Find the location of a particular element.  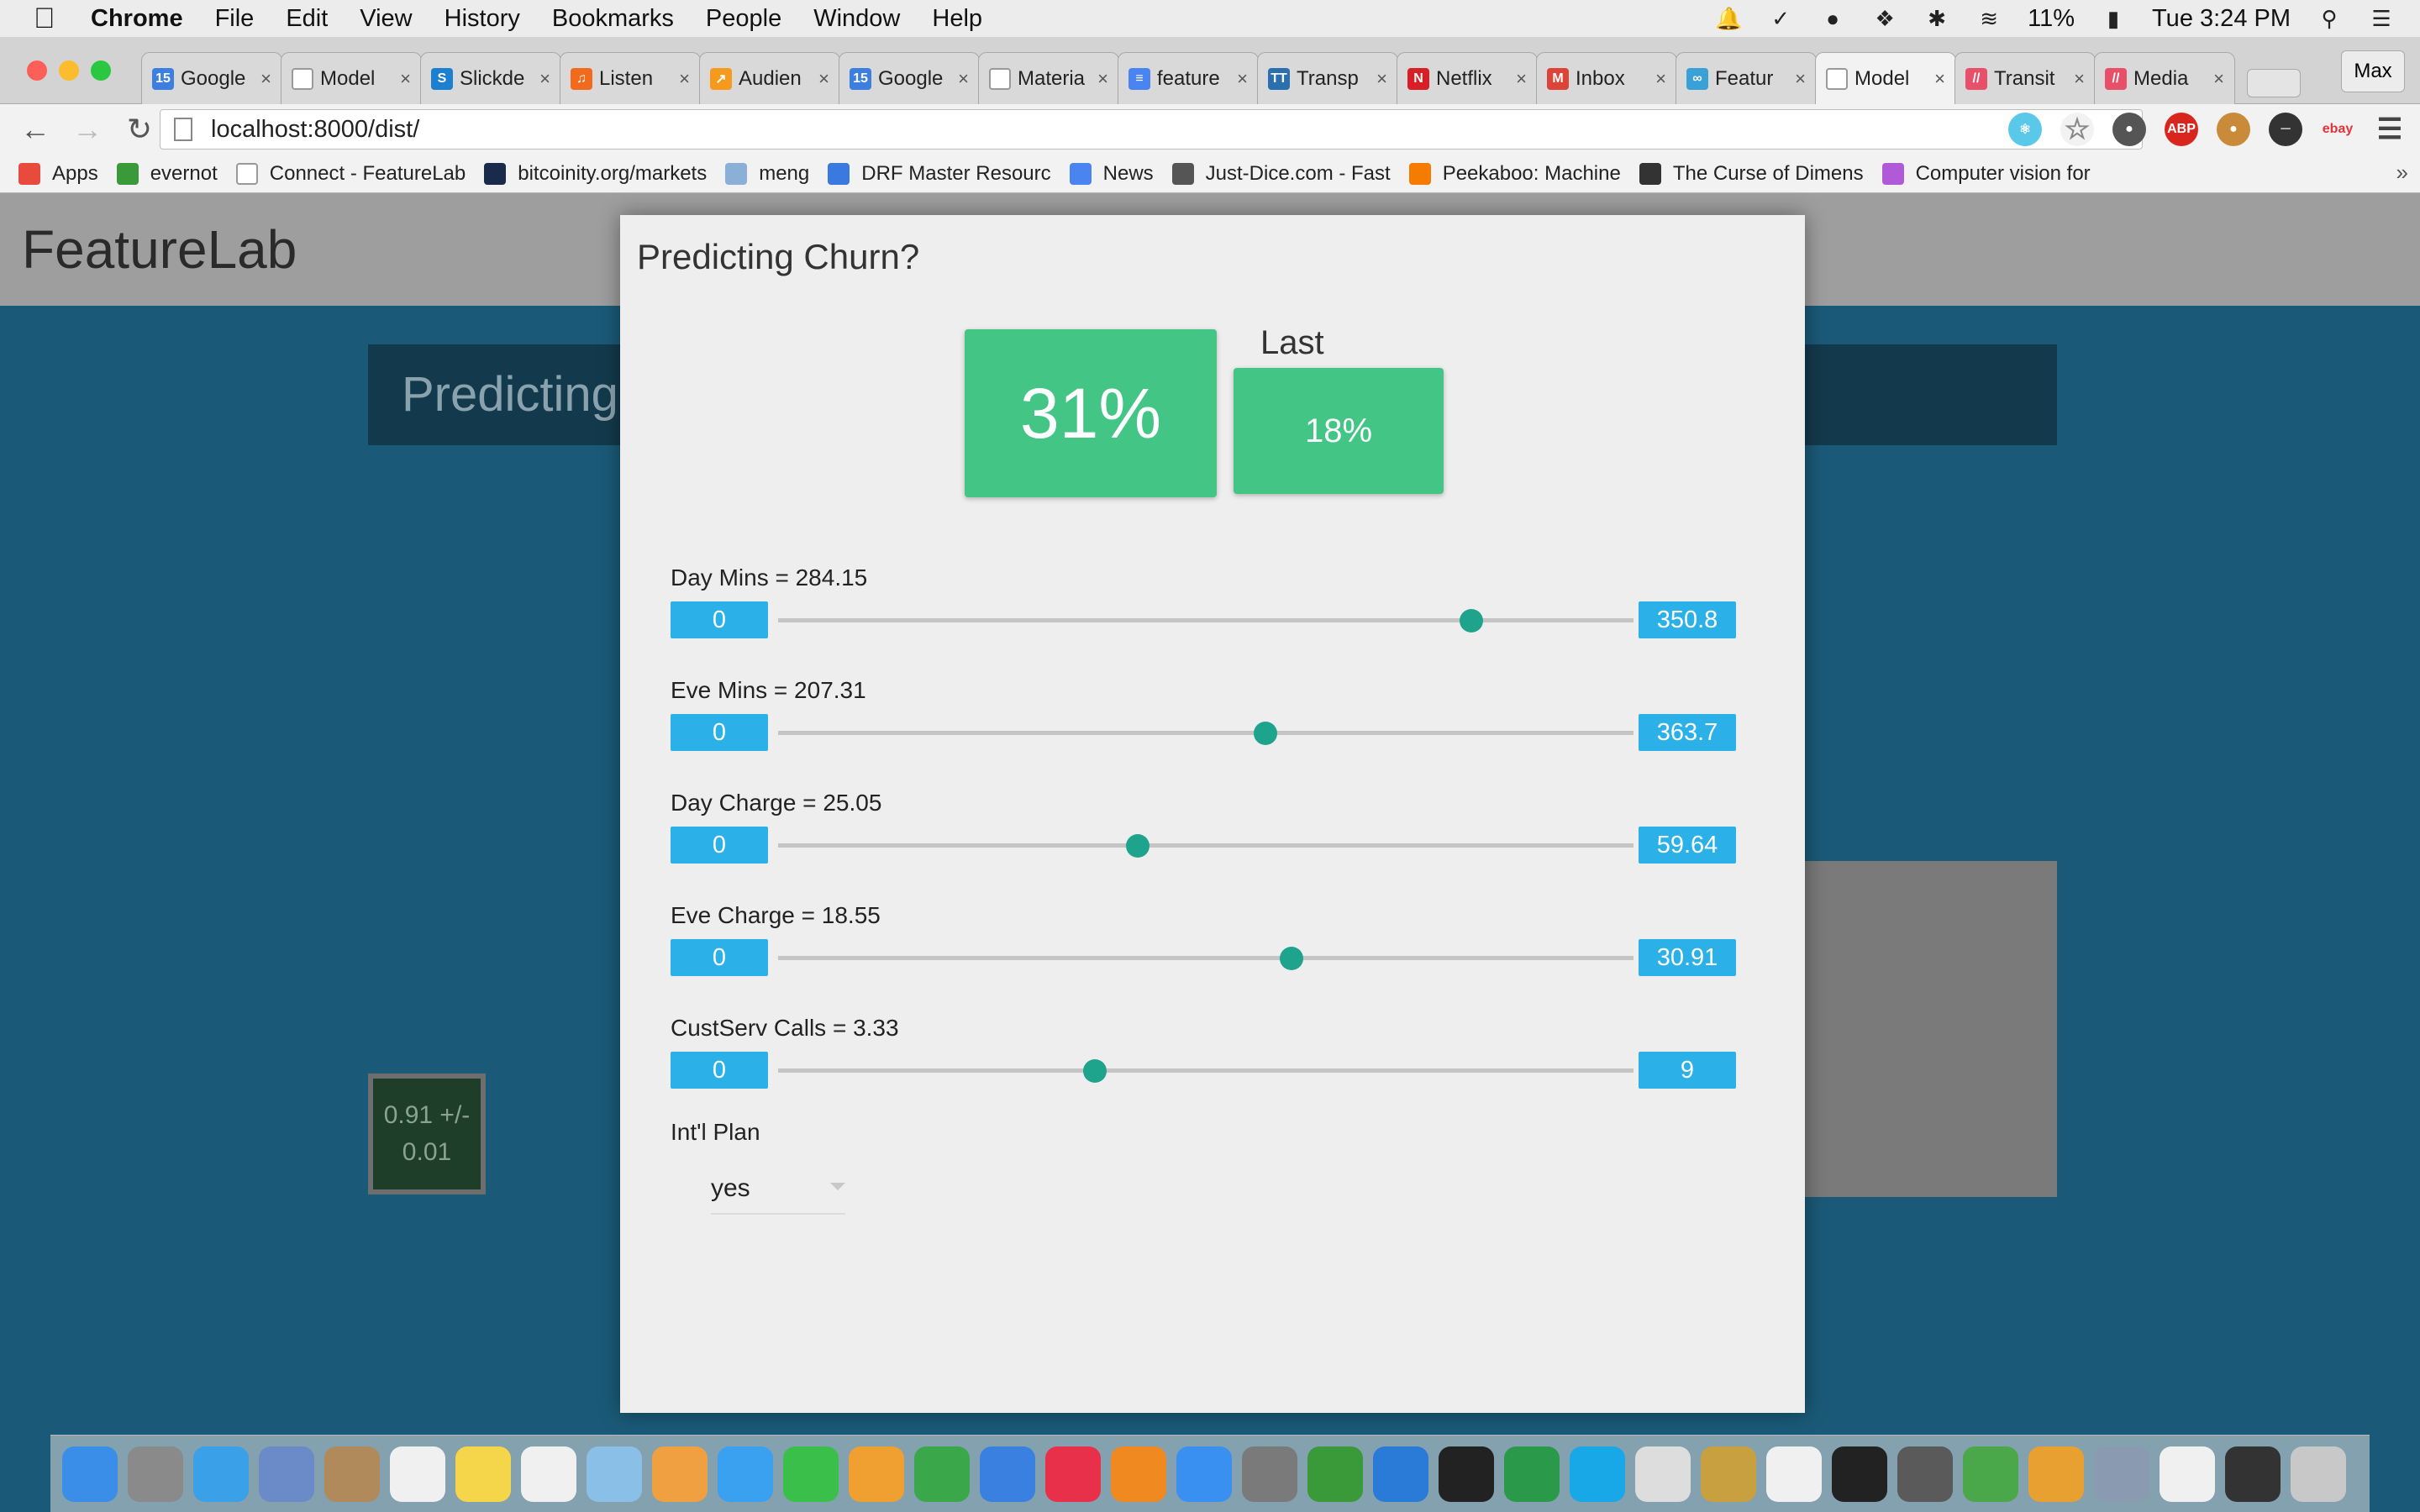

ebay-icon: ebay is located at coordinates (2337, 129).